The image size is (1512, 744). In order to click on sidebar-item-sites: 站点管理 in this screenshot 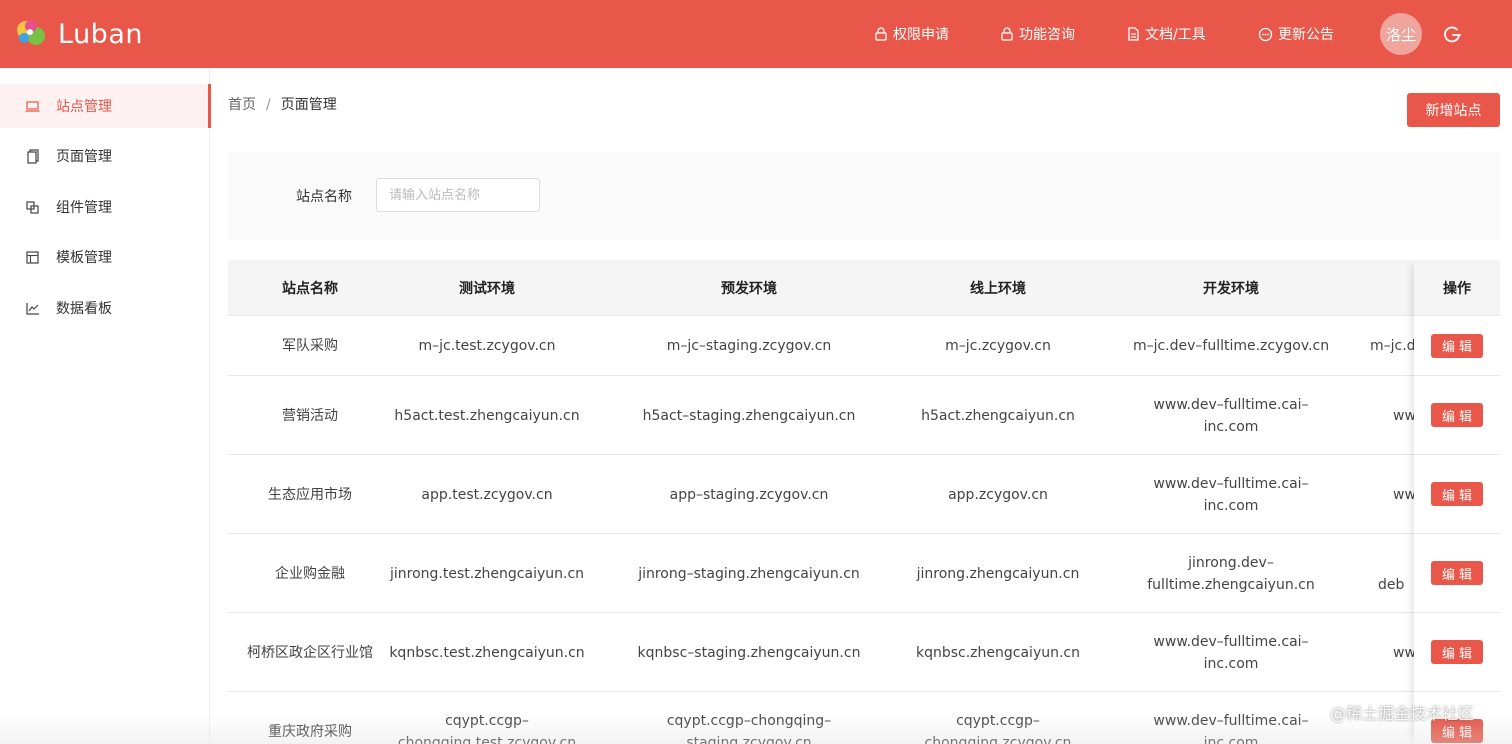, I will do `click(105, 106)`.